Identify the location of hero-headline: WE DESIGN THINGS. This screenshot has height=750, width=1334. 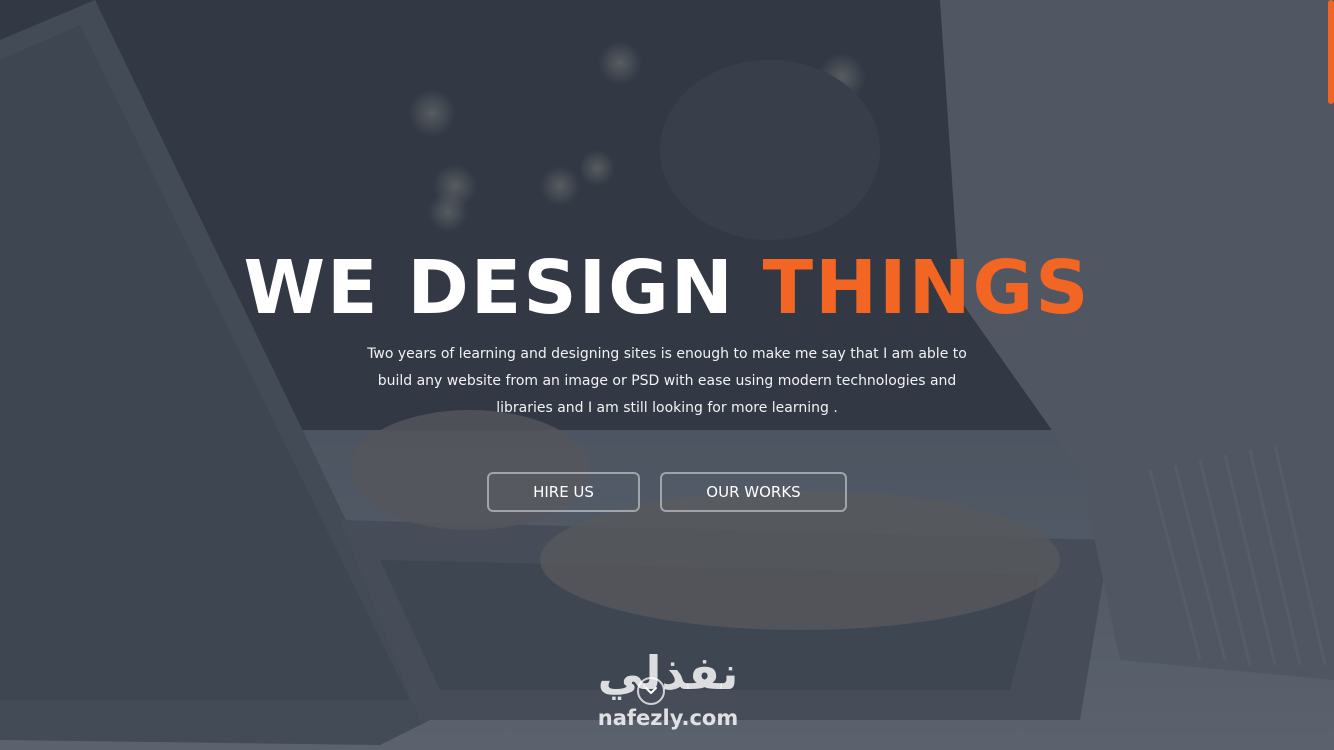
(667, 288).